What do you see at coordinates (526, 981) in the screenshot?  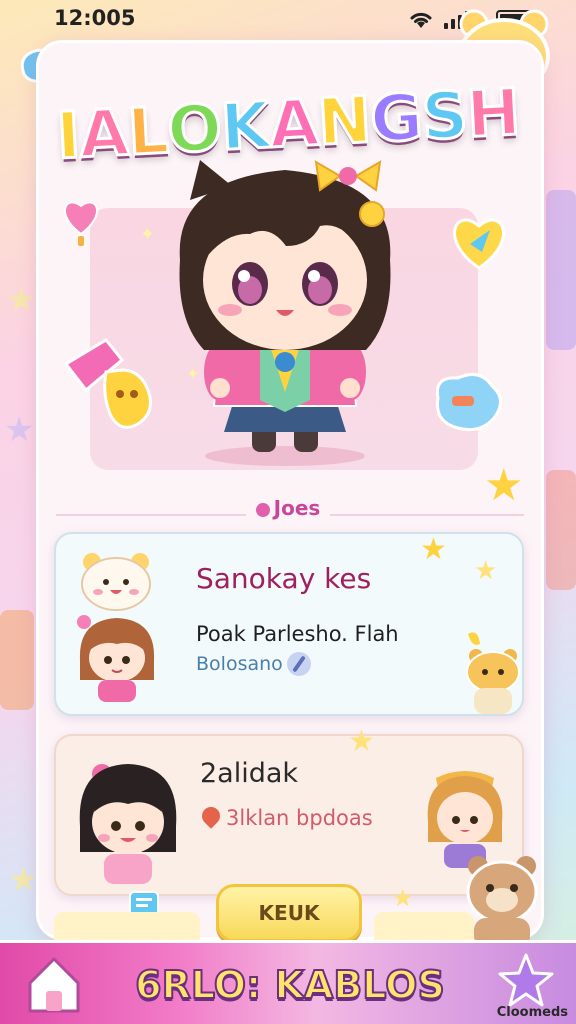 I see `star-icon` at bounding box center [526, 981].